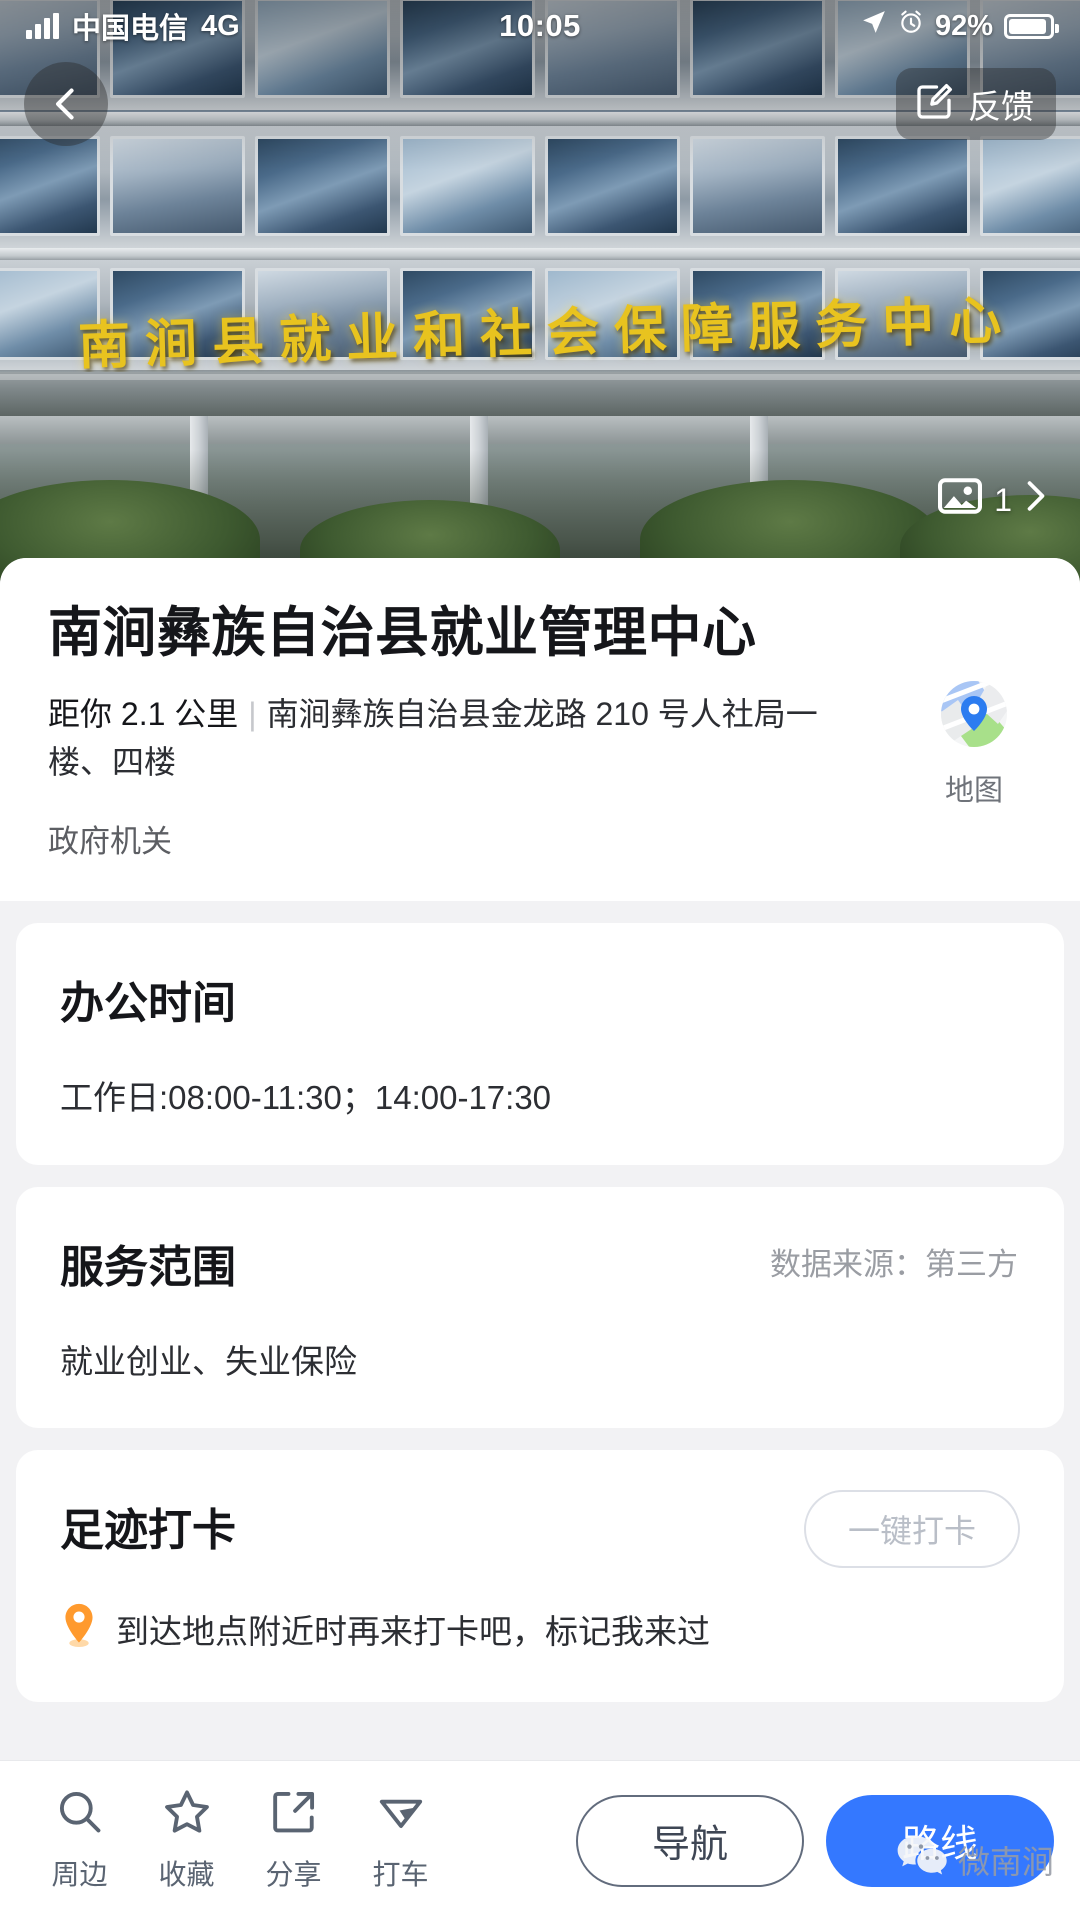 Image resolution: width=1080 pixels, height=1920 pixels. What do you see at coordinates (400, 1874) in the screenshot?
I see `tool-taxi-label: 打车` at bounding box center [400, 1874].